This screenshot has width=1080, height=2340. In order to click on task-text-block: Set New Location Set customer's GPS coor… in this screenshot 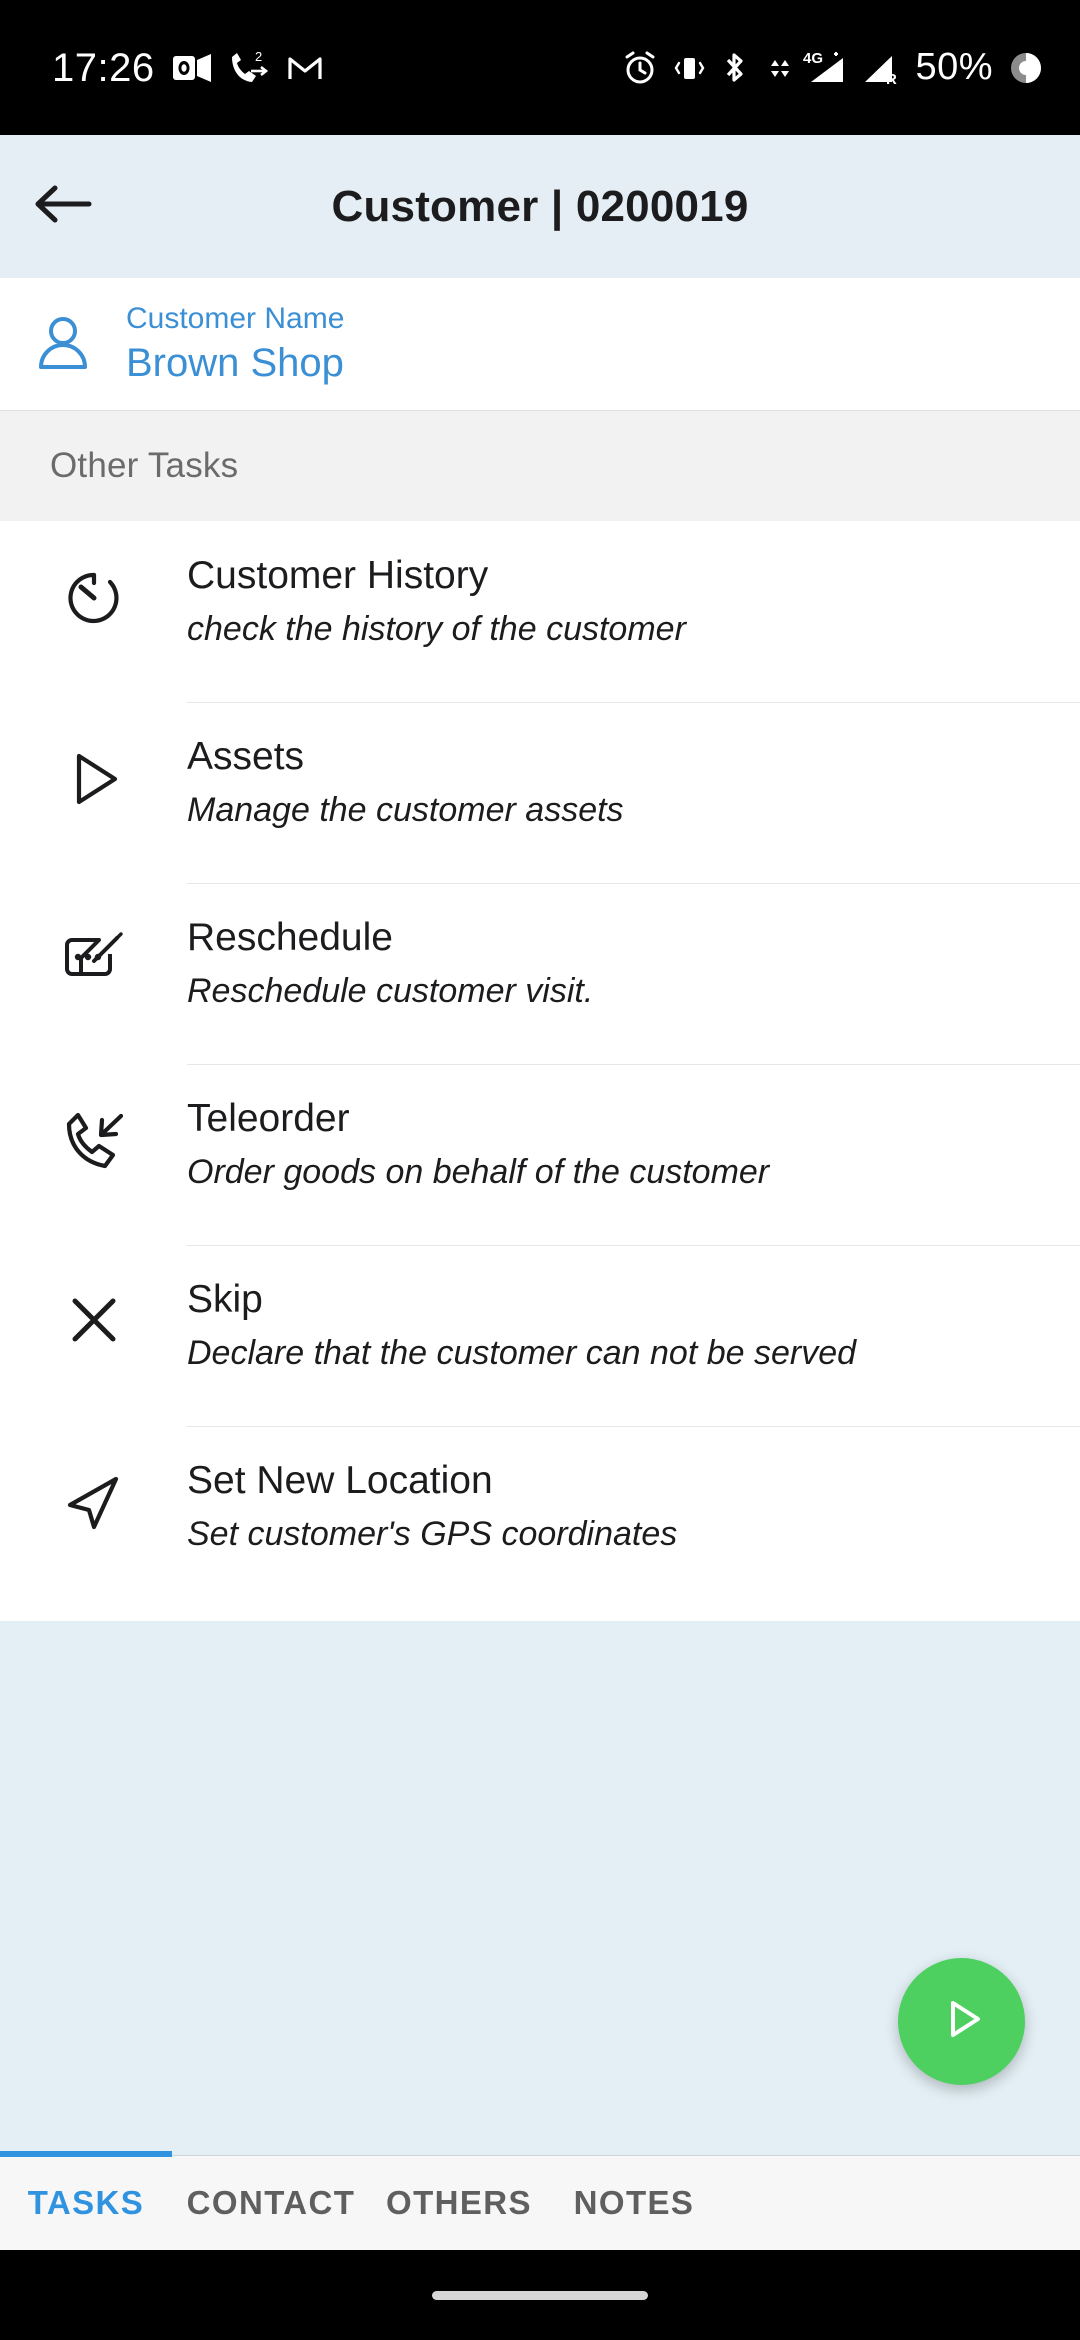, I will do `click(432, 1506)`.